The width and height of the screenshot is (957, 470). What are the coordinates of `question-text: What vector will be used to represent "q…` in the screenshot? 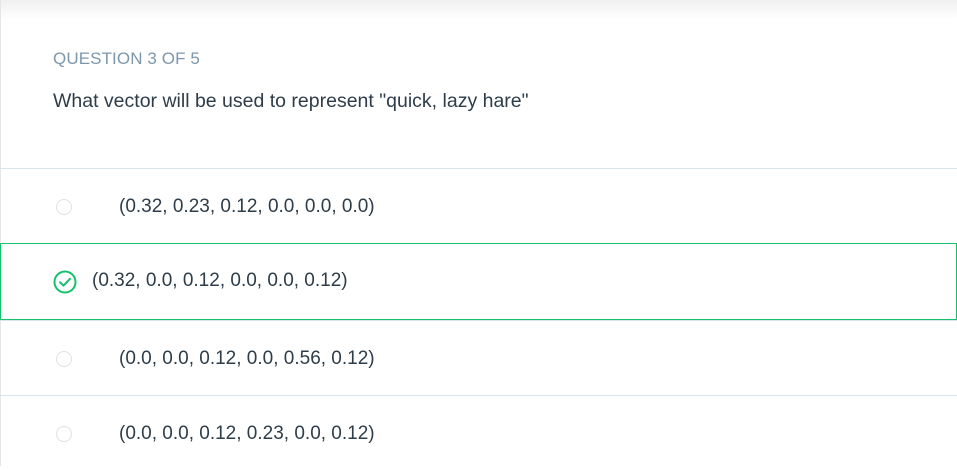 It's located at (291, 101).